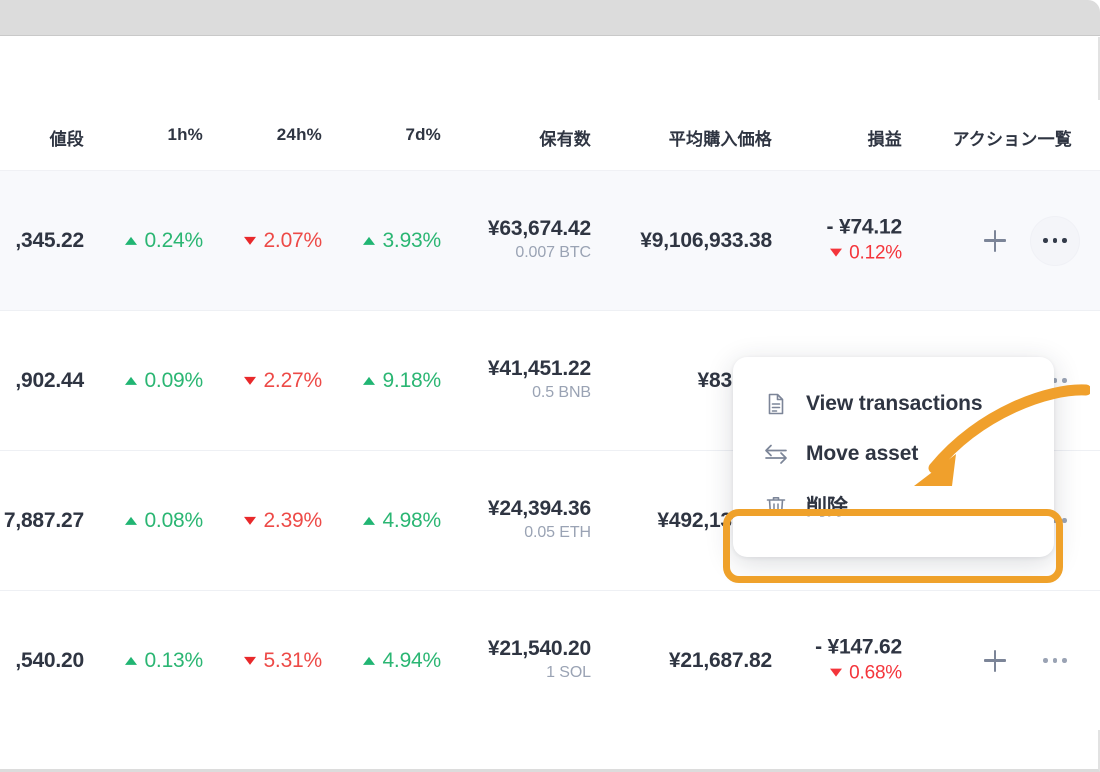 This screenshot has width=1100, height=772. What do you see at coordinates (862, 453) in the screenshot?
I see `menu-item-label: Move asset` at bounding box center [862, 453].